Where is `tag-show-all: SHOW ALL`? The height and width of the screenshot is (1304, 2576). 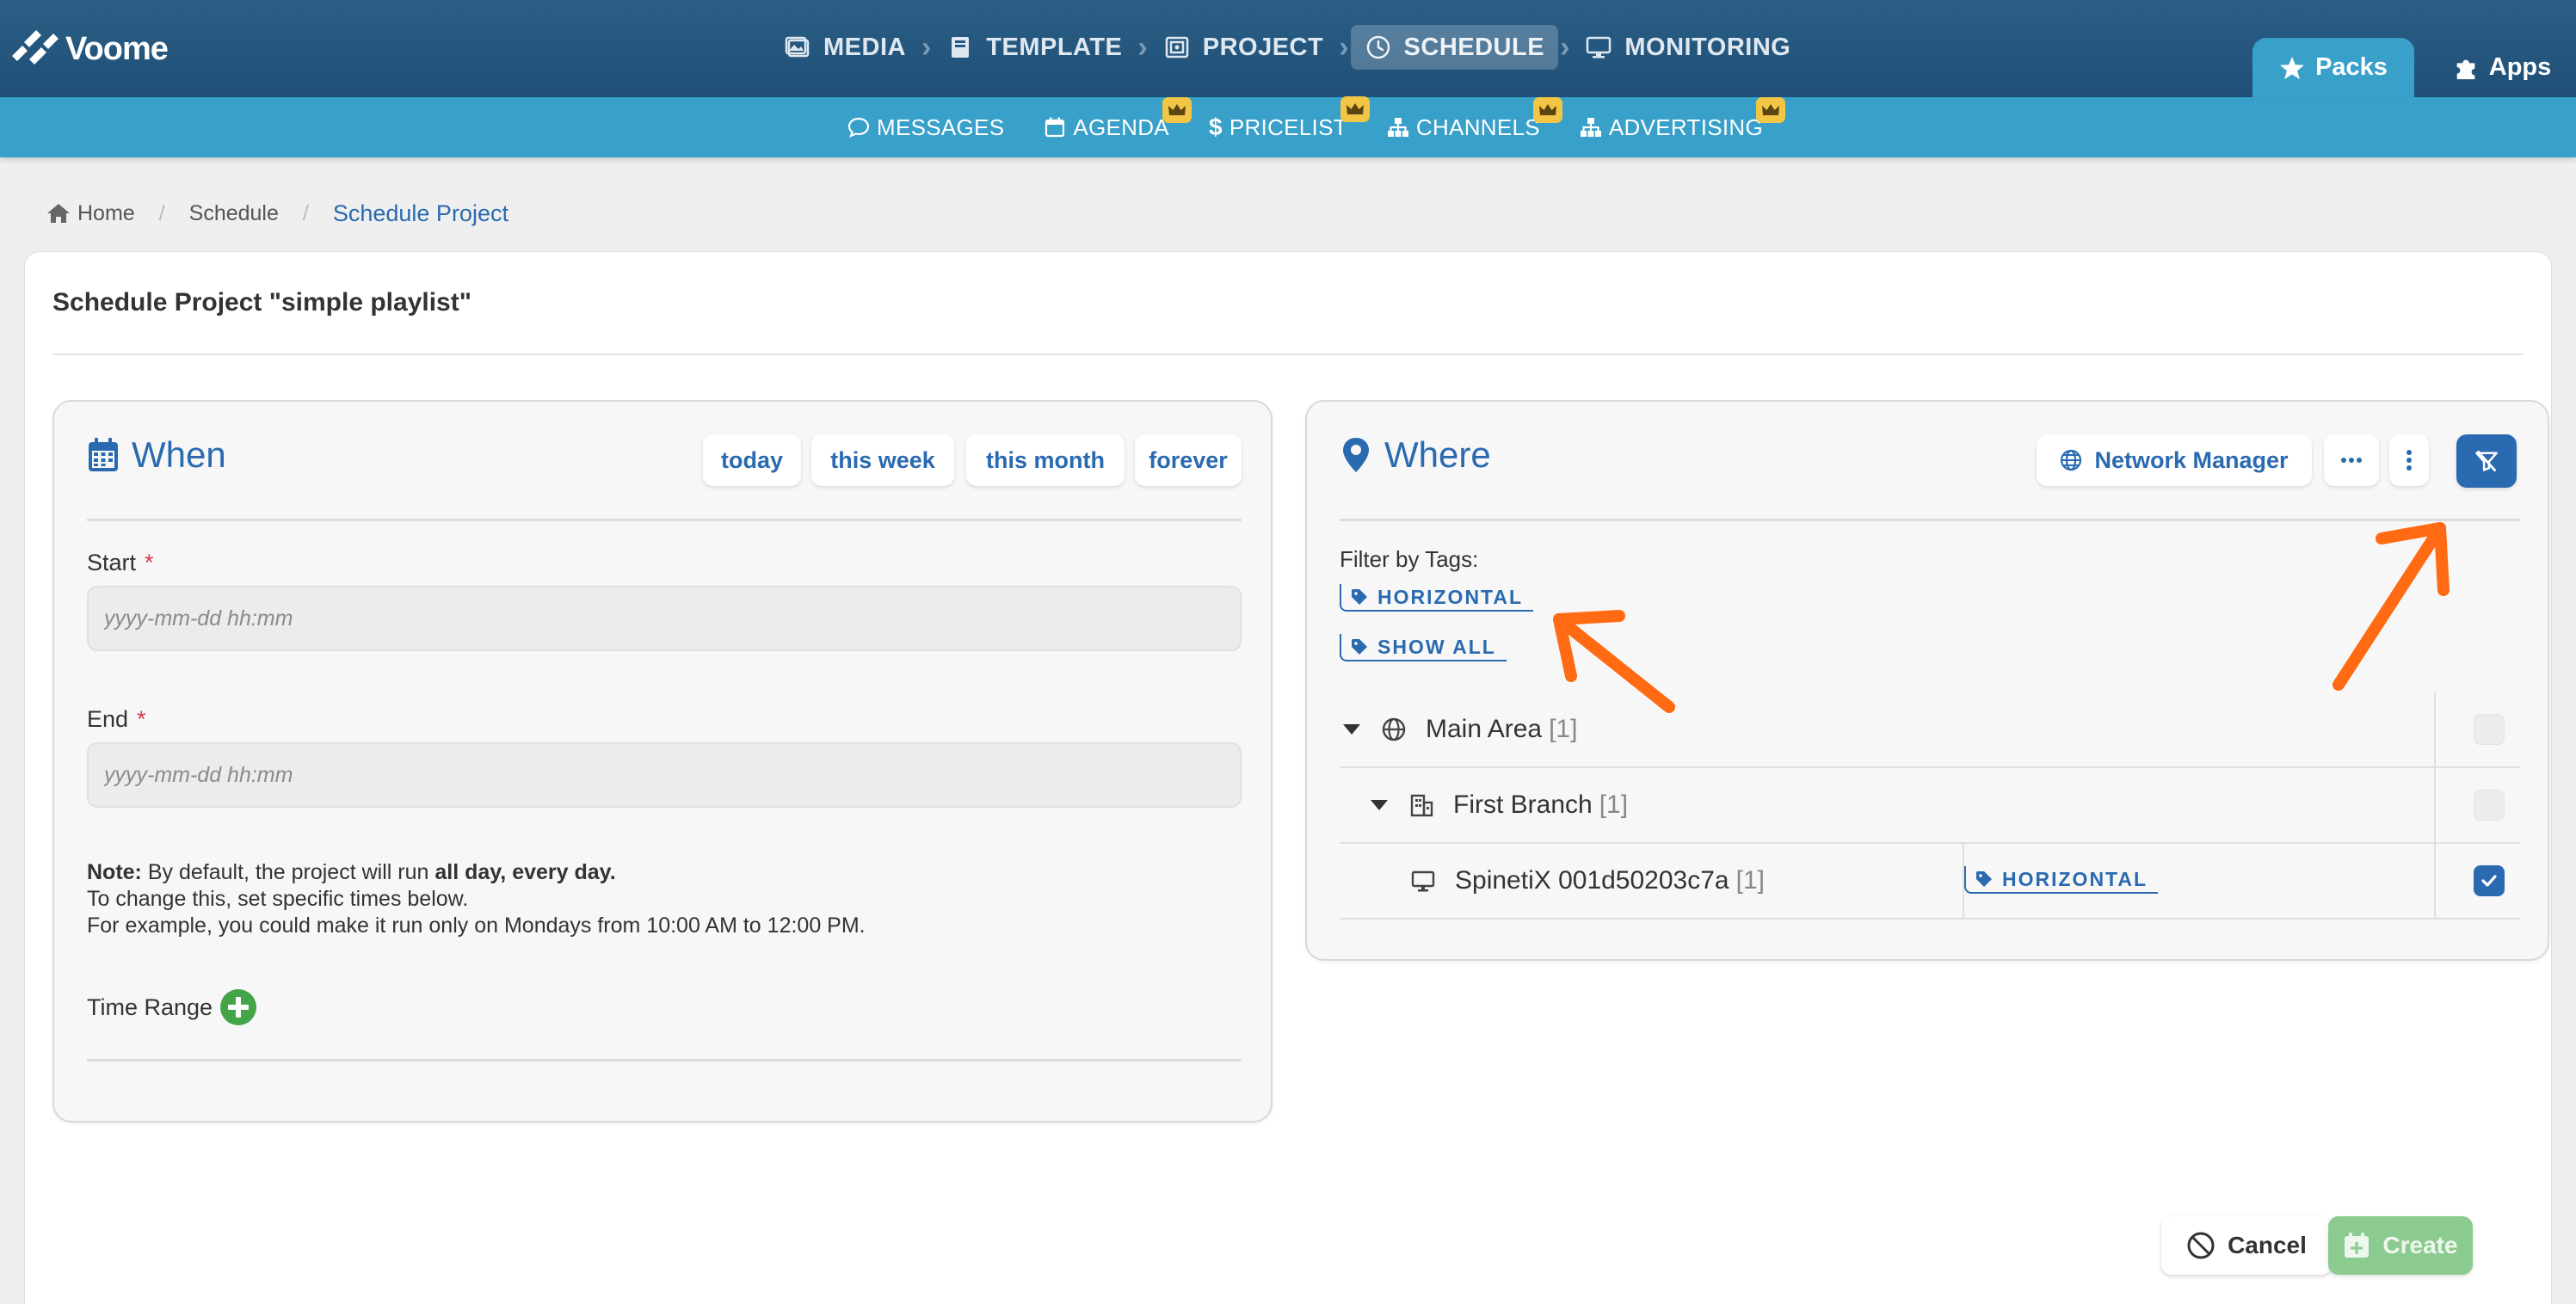
tag-show-all: SHOW ALL is located at coordinates (1424, 647).